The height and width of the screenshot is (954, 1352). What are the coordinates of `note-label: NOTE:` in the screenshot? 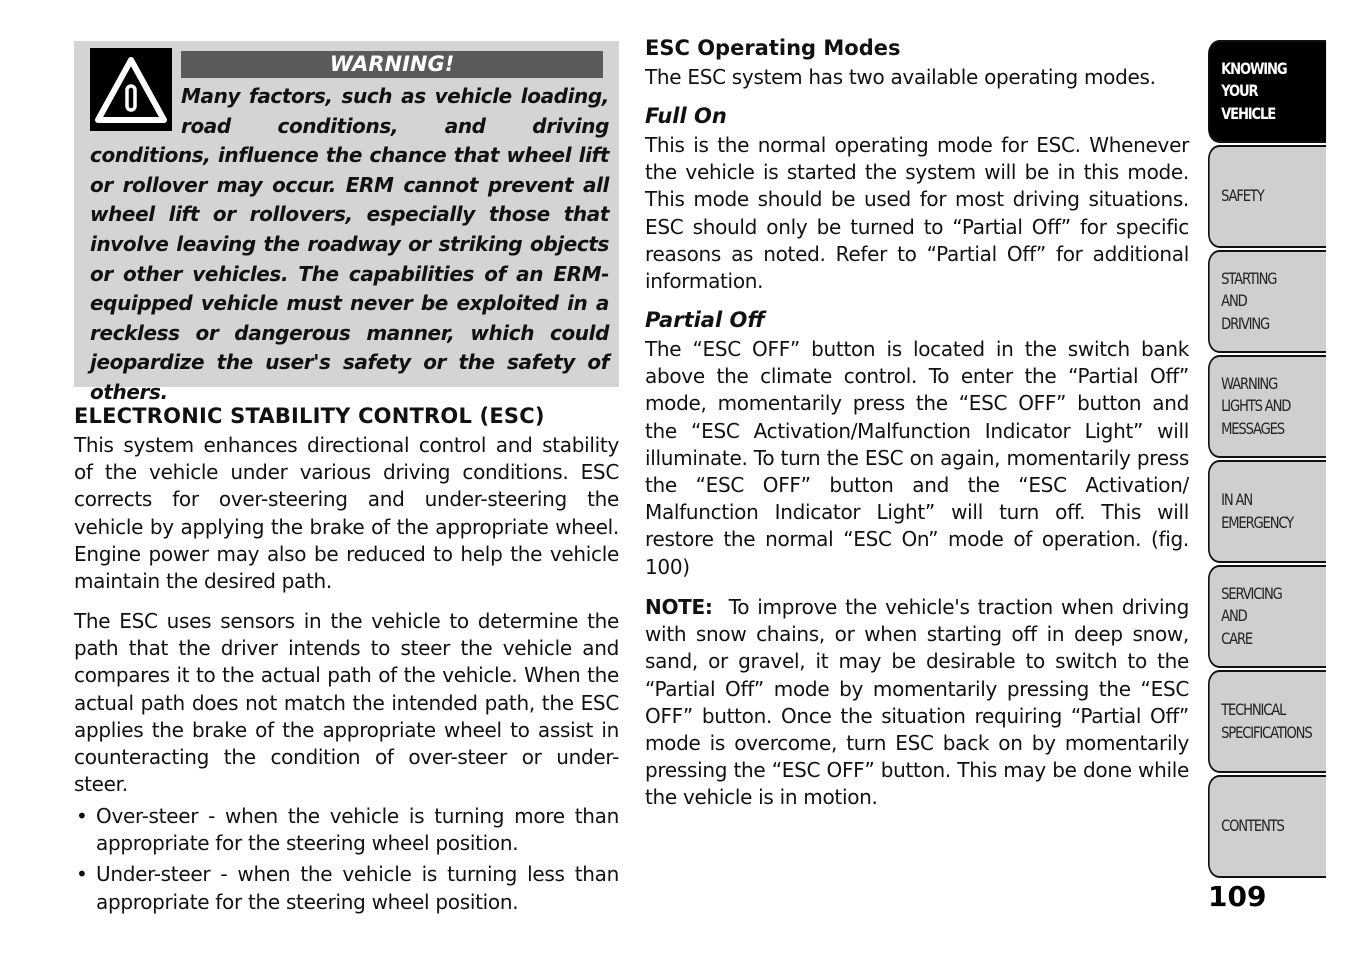 It's located at (679, 607).